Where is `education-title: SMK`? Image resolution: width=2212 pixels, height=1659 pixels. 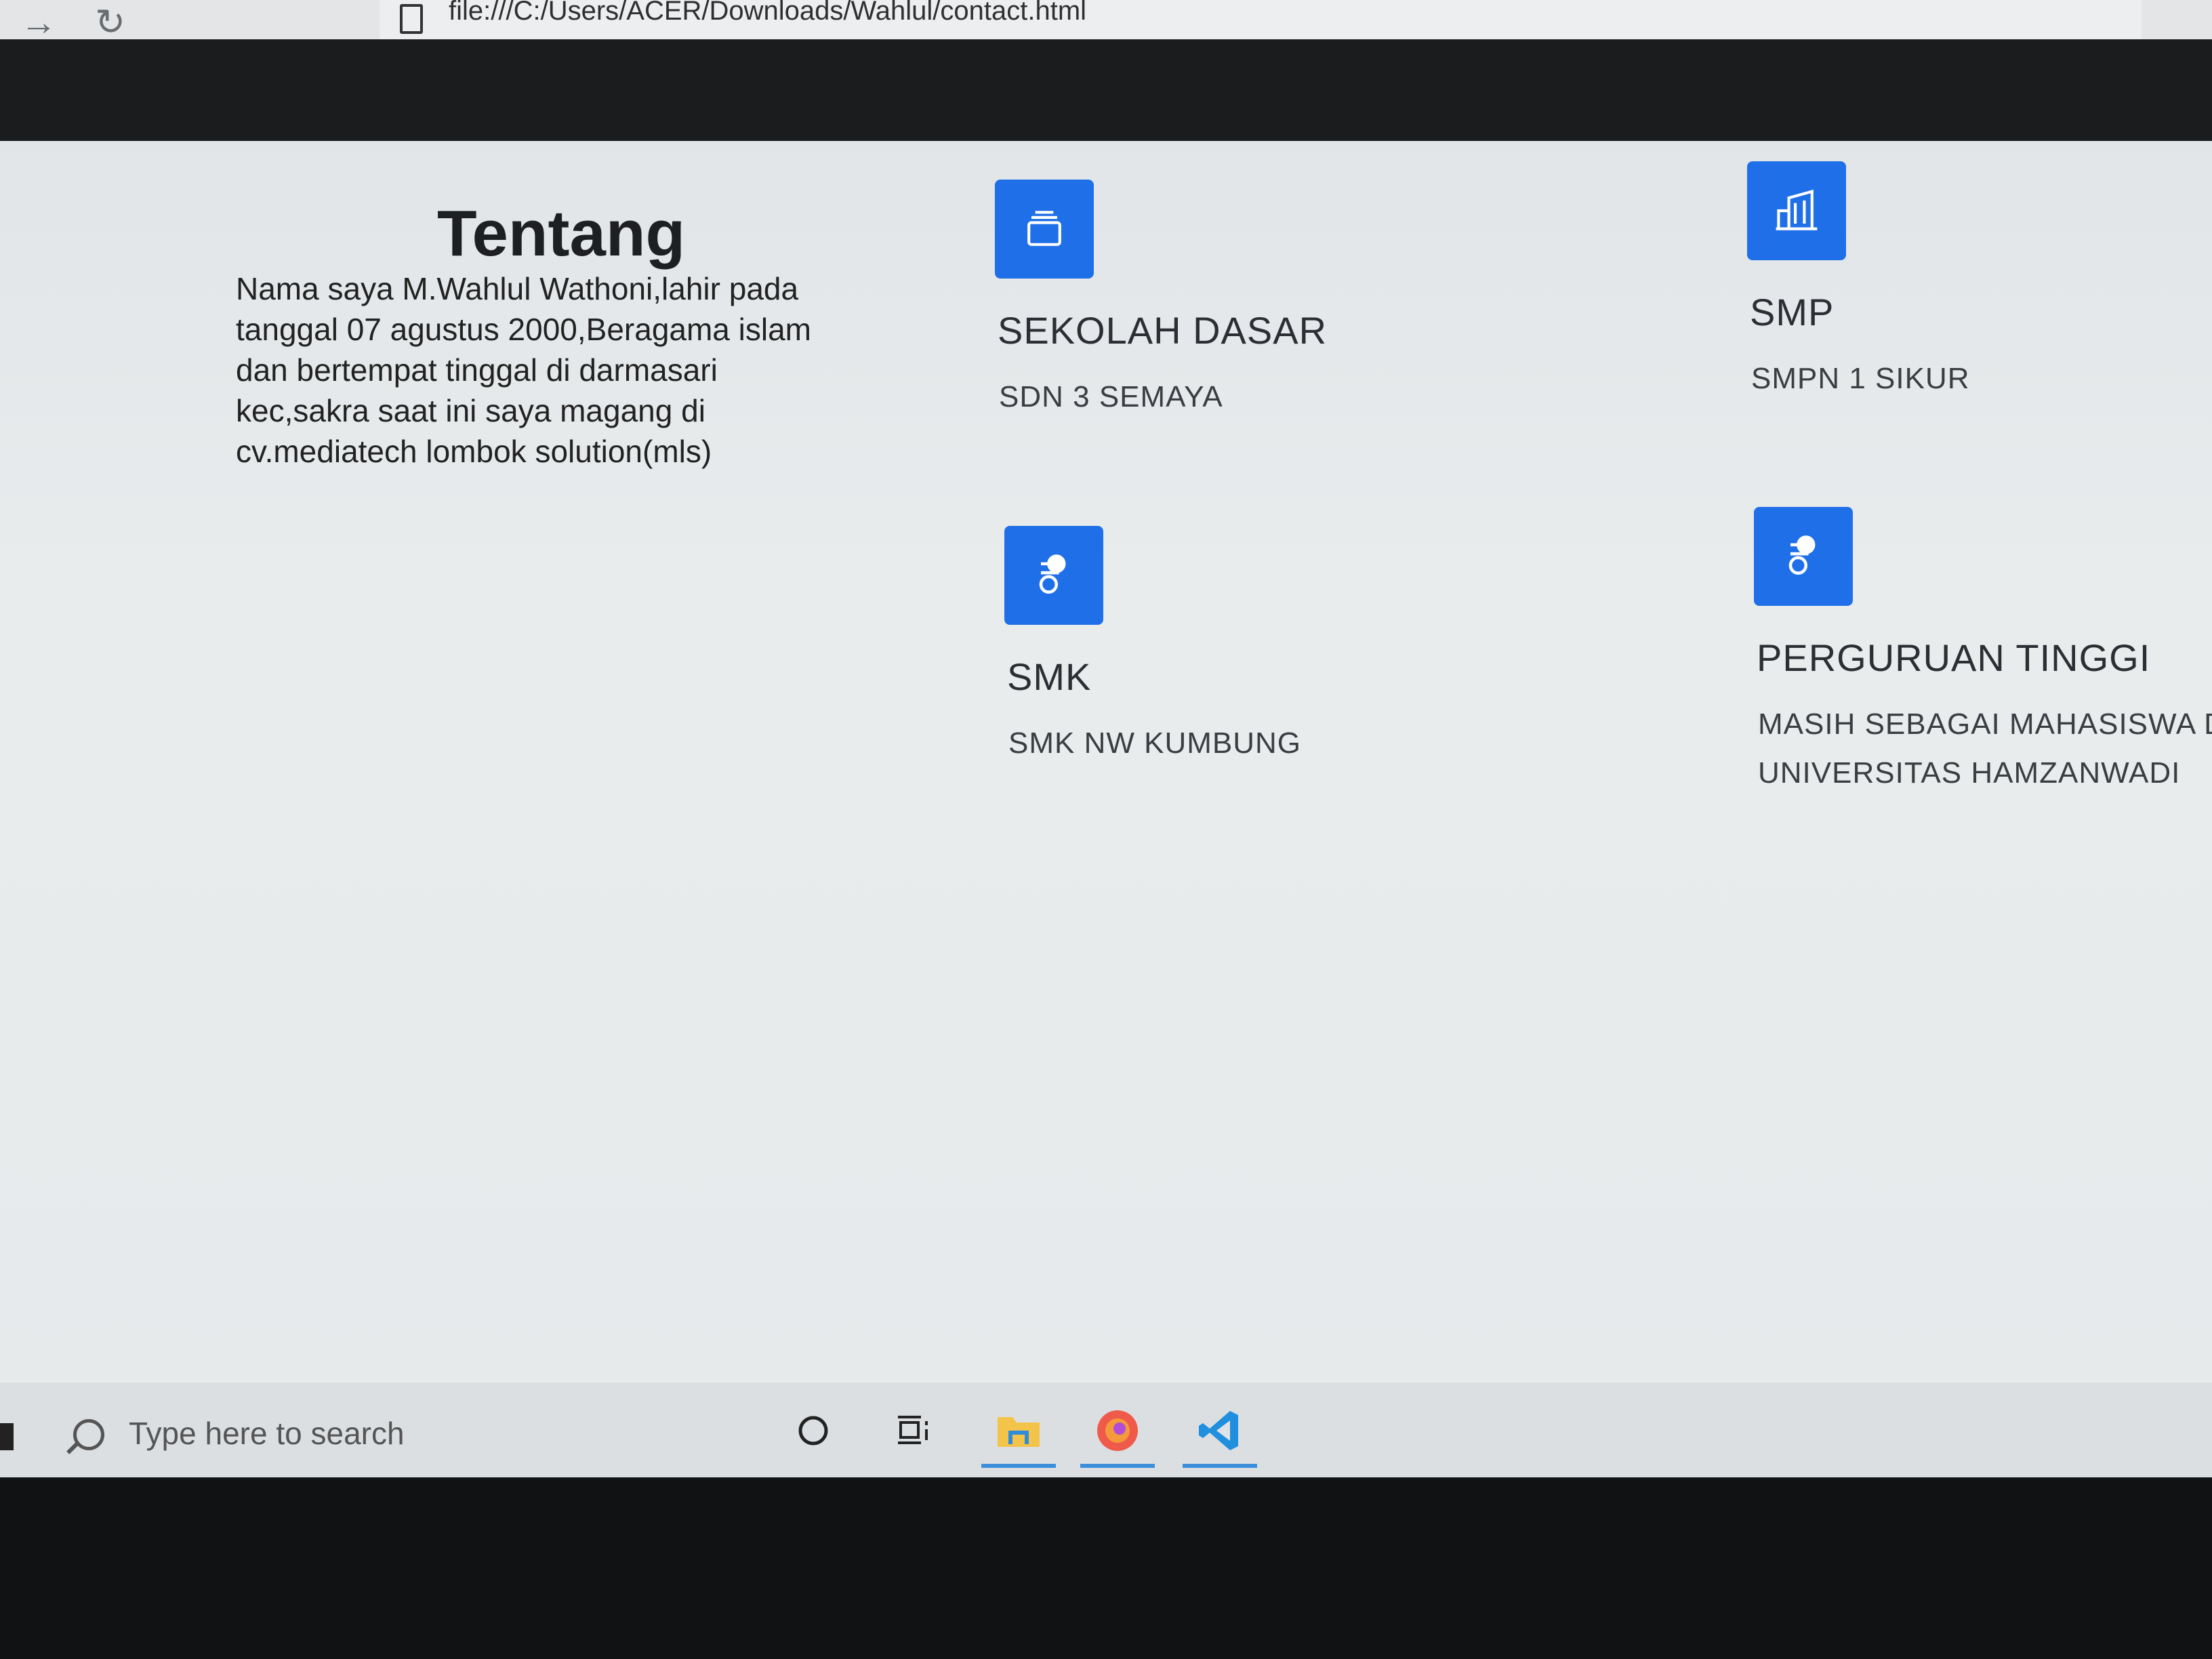
education-title: SMK is located at coordinates (1049, 676).